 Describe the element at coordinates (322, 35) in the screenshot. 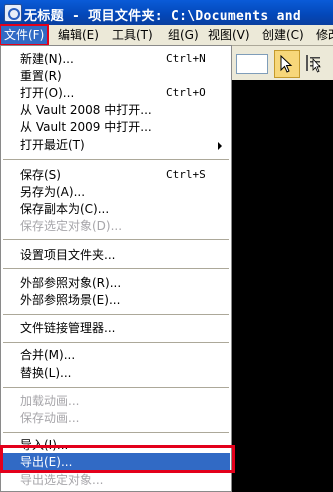

I see `menu-modify: 修改` at that location.